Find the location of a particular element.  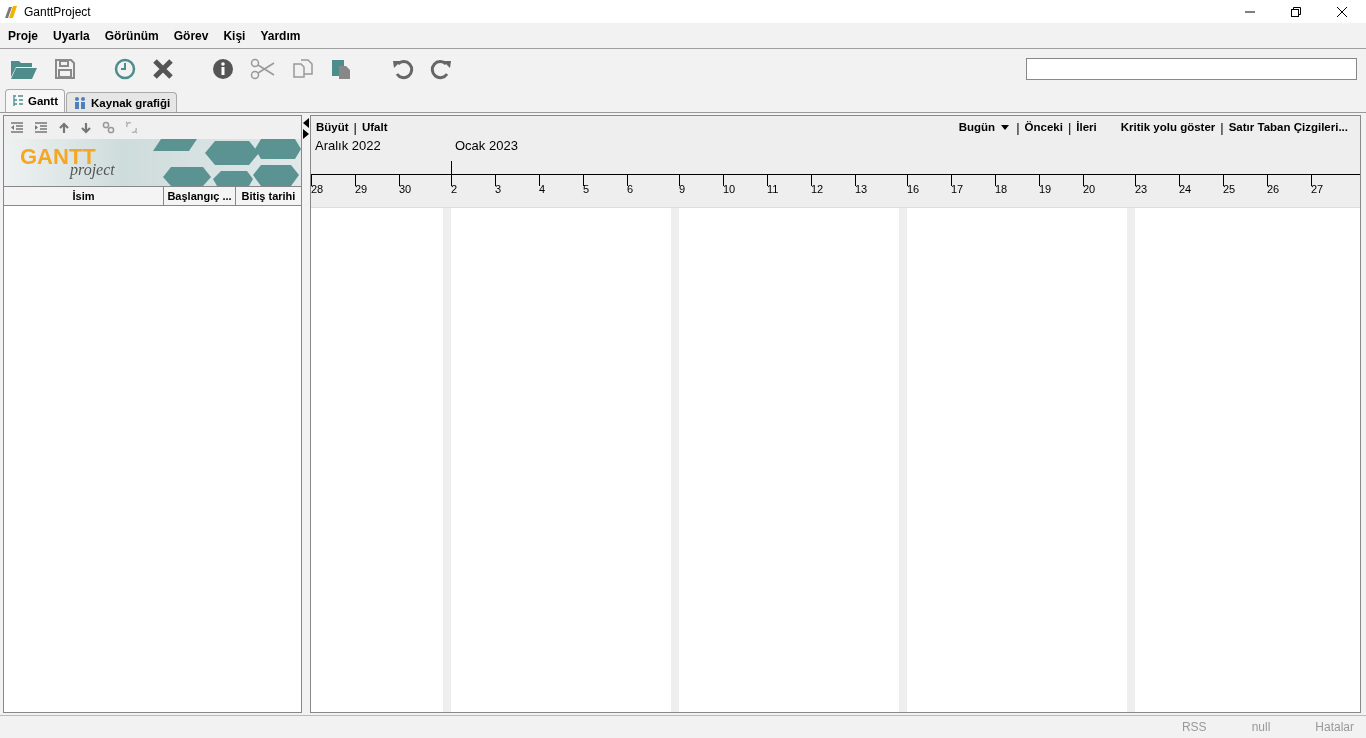

arrow-up-icon is located at coordinates (64, 127).